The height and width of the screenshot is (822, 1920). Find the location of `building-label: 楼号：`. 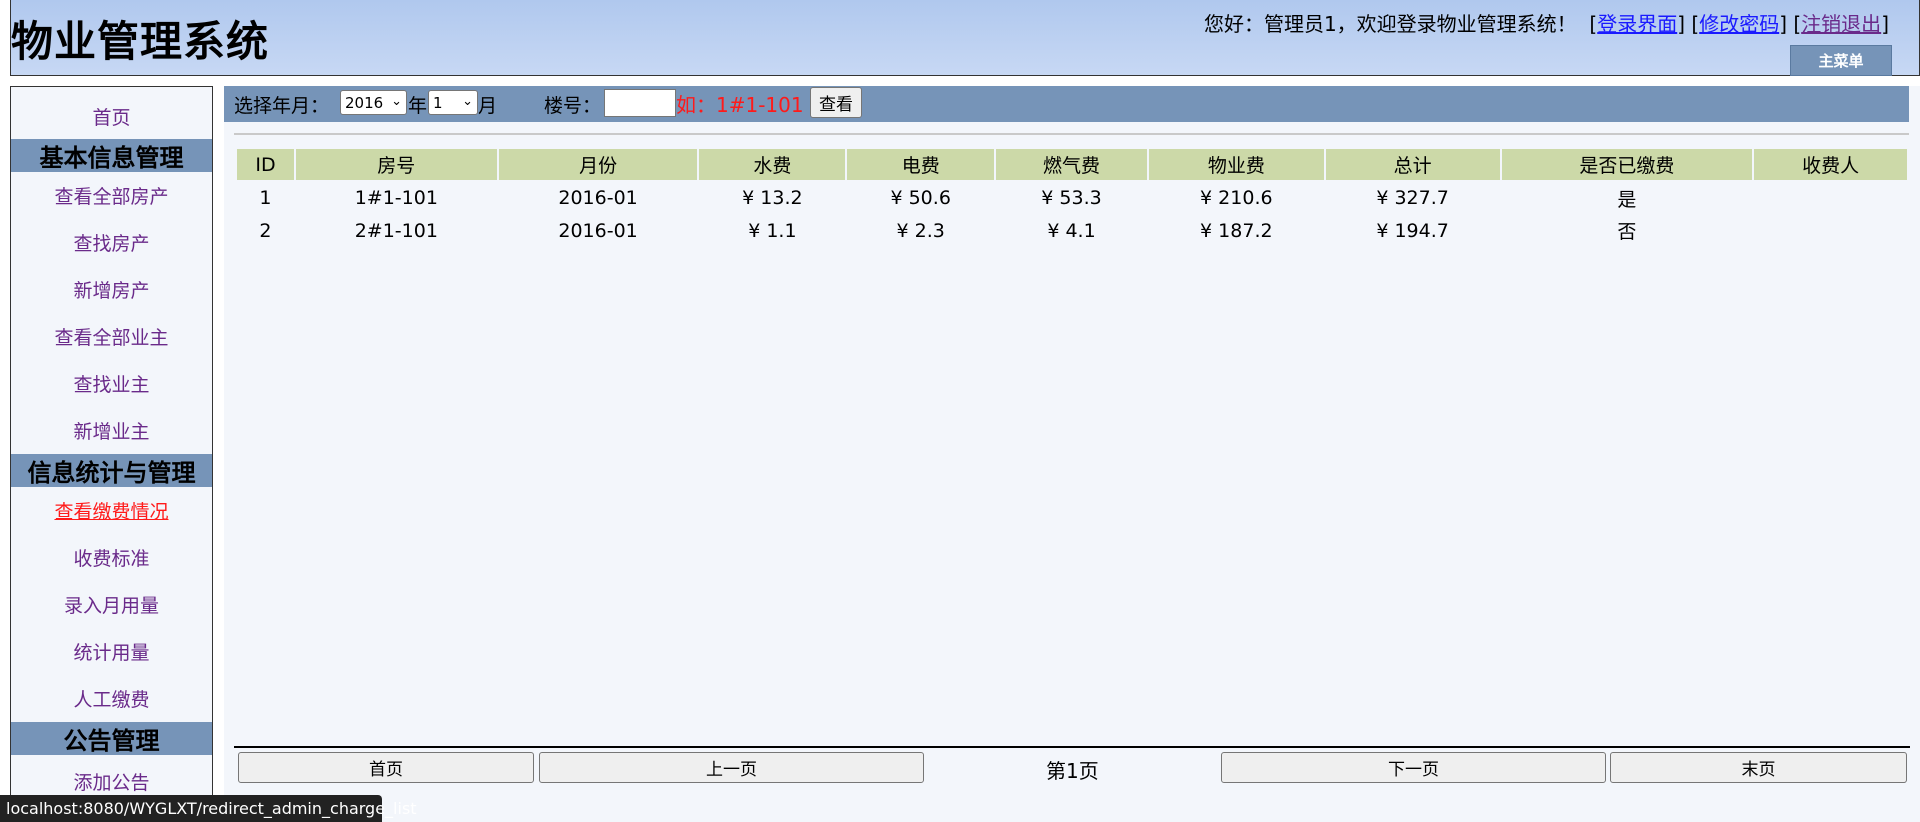

building-label: 楼号： is located at coordinates (573, 106).